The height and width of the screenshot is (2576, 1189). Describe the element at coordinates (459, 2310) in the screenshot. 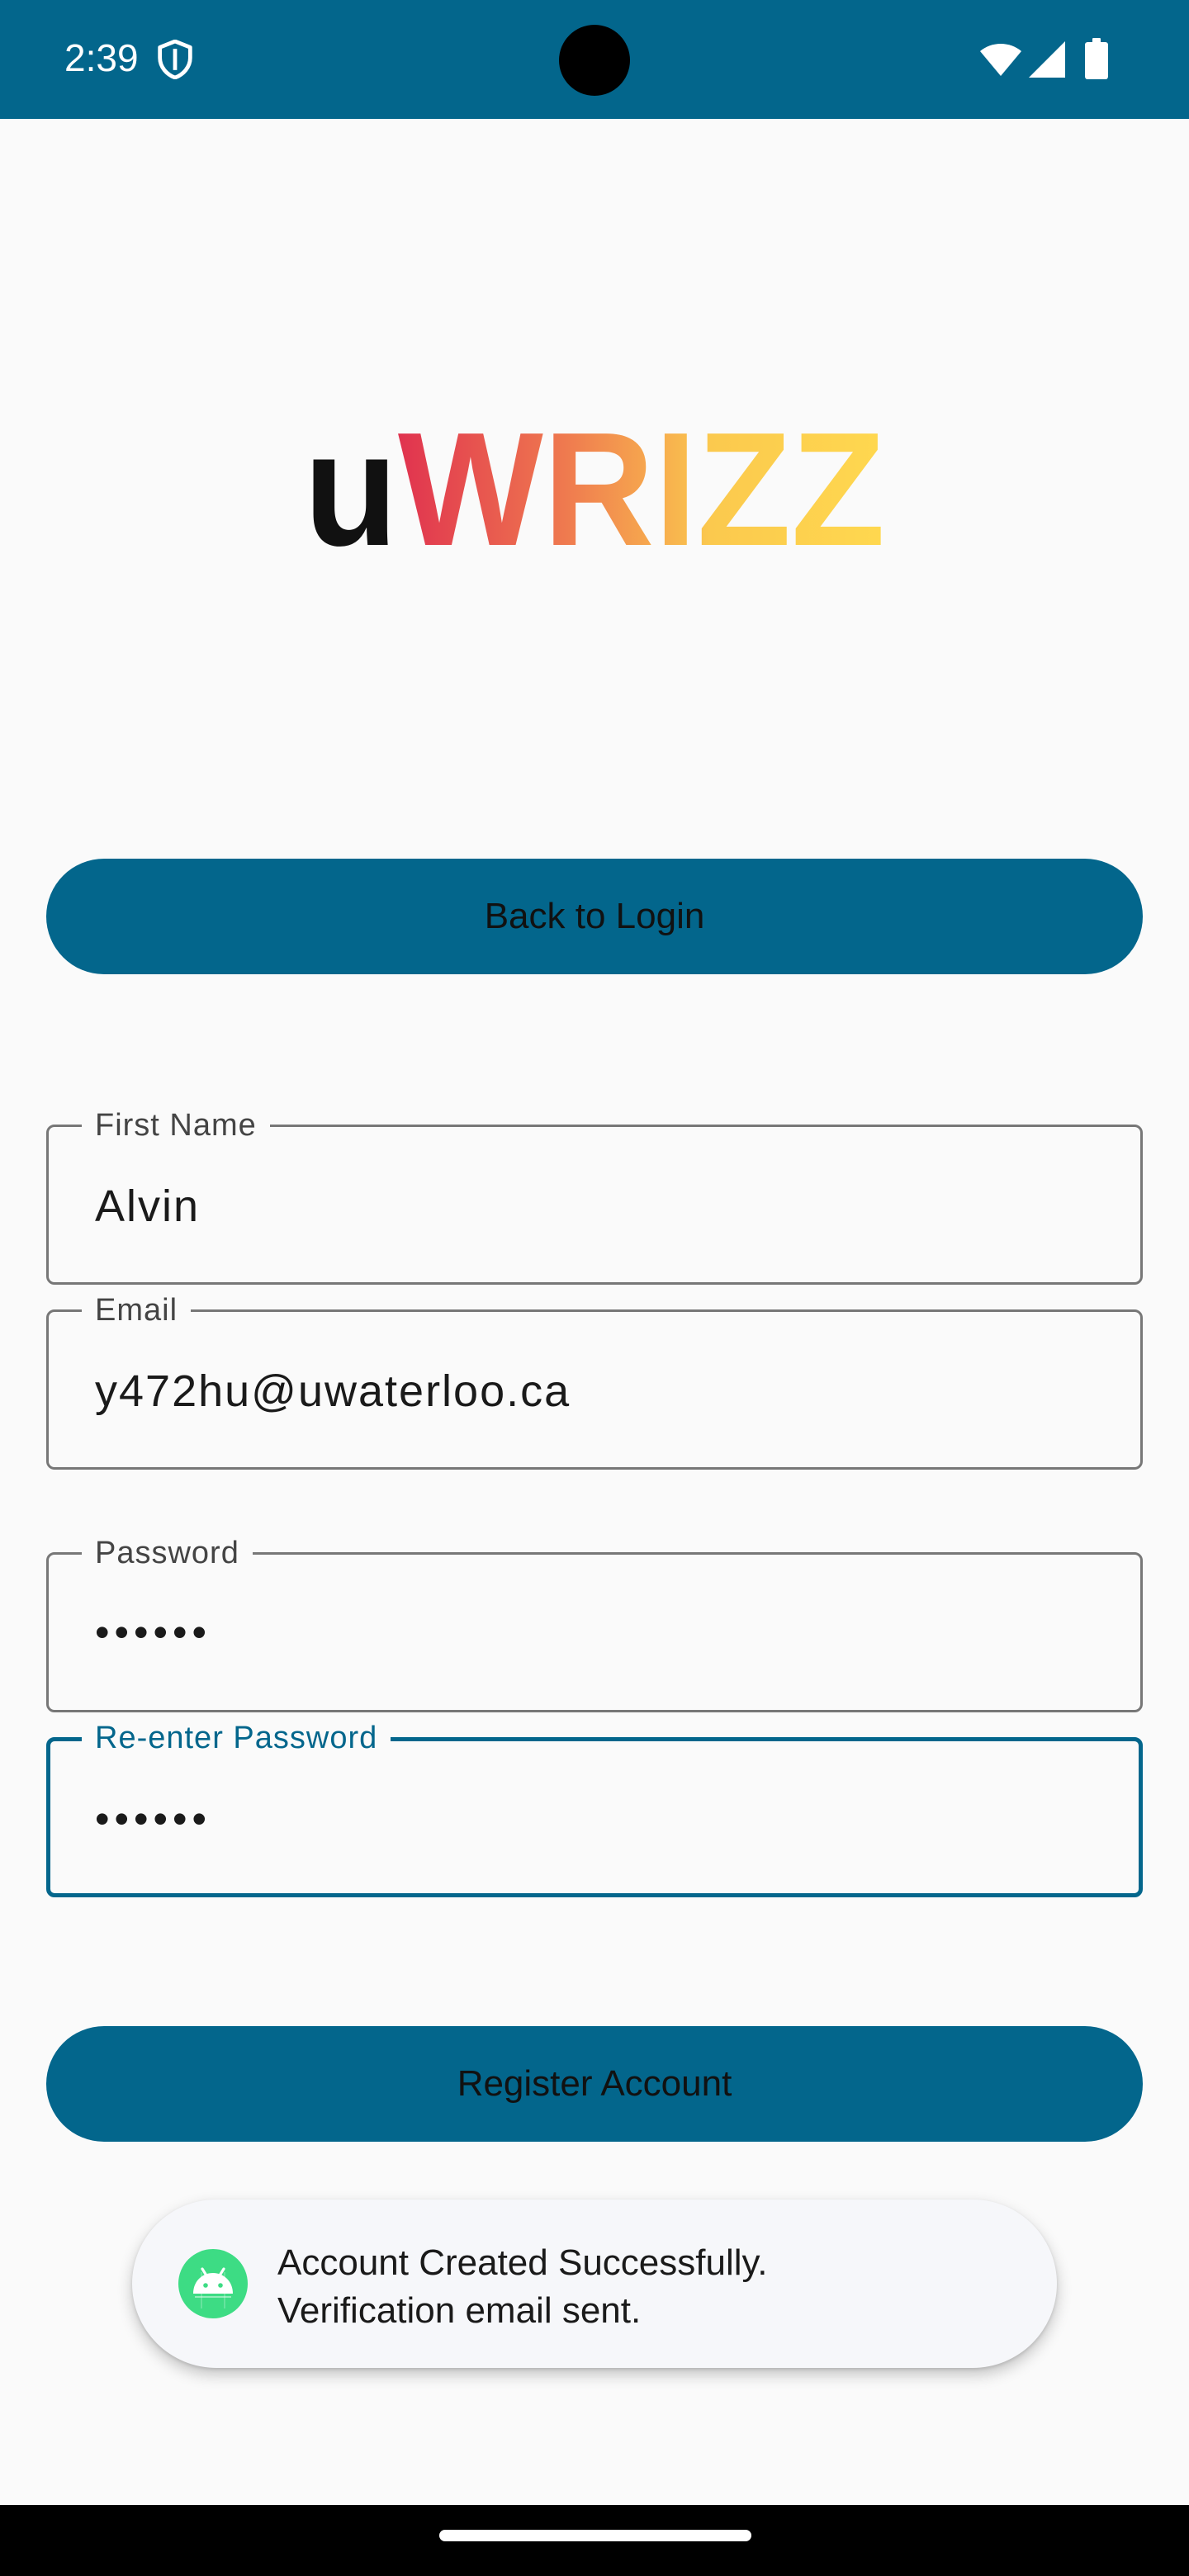

I see `toast-line-2: Verification email sent.` at that location.